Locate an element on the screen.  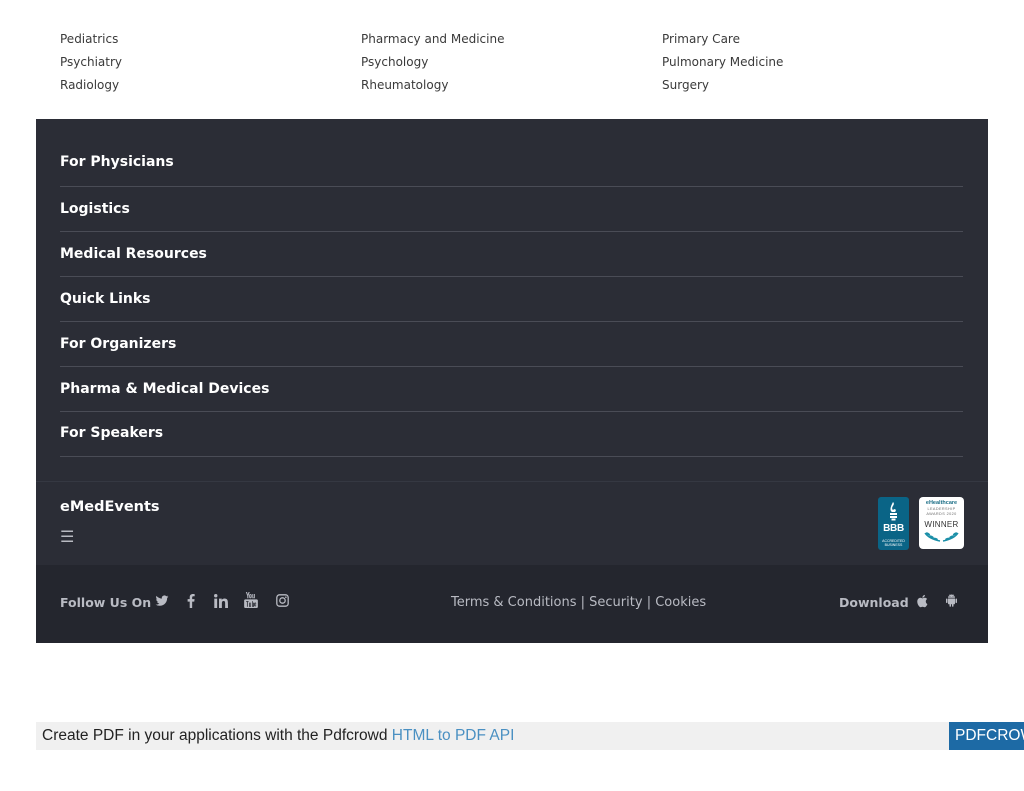
award-label: WINNER is located at coordinates (941, 524).